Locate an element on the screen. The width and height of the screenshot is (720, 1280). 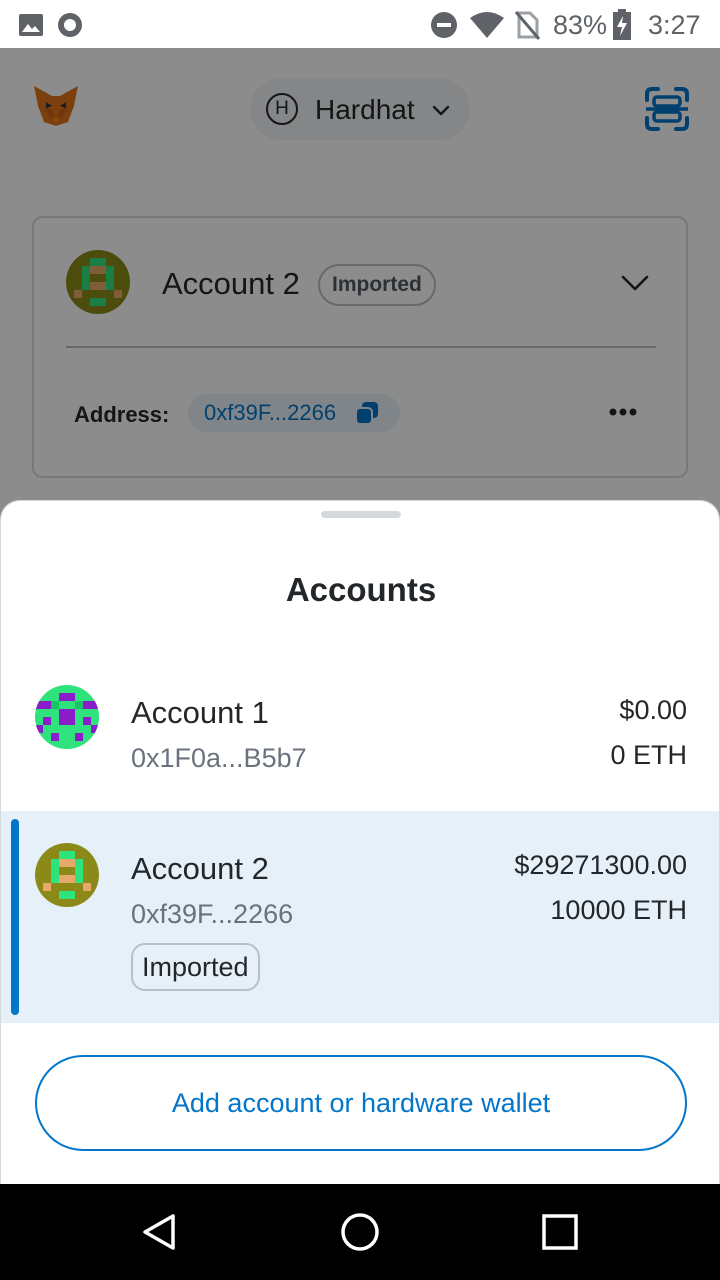
fiat-balance: $29271300.00 is located at coordinates (600, 865).